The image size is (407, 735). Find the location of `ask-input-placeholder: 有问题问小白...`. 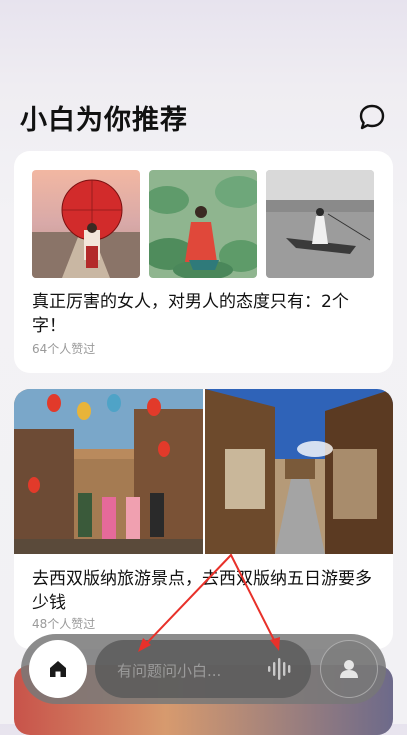

ask-input-placeholder: 有问题问小白... is located at coordinates (169, 671).